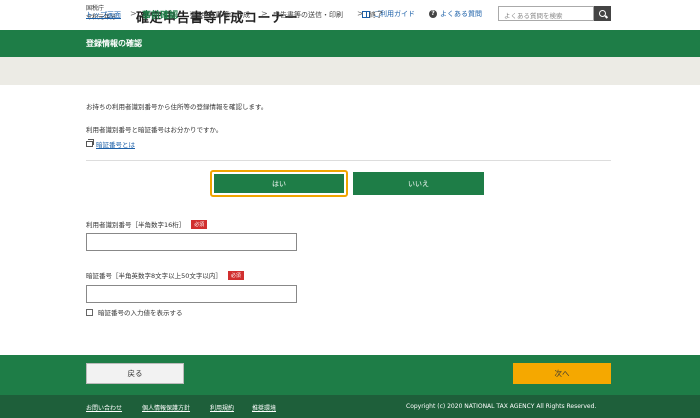  Describe the element at coordinates (177, 107) in the screenshot. I see `intro-text: お持ちの利用者識別番号から住所等の登録情報を確認します。` at that location.